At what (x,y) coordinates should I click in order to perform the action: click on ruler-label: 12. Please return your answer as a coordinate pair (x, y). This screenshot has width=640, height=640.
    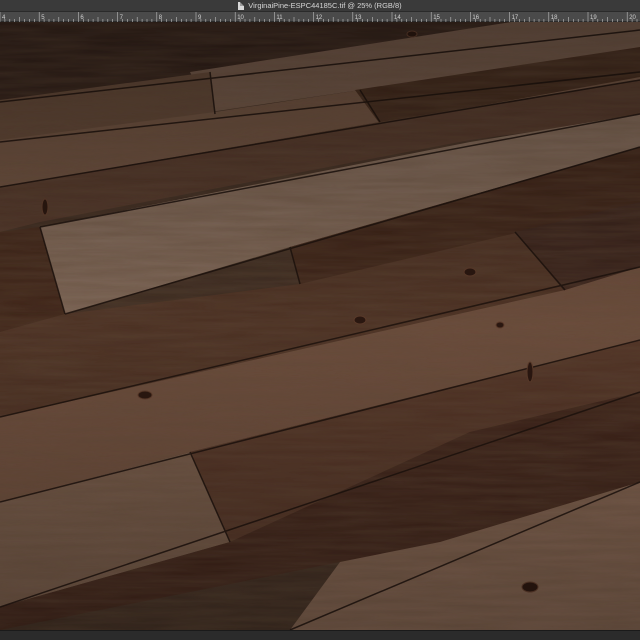
    Looking at the image, I should click on (319, 18).